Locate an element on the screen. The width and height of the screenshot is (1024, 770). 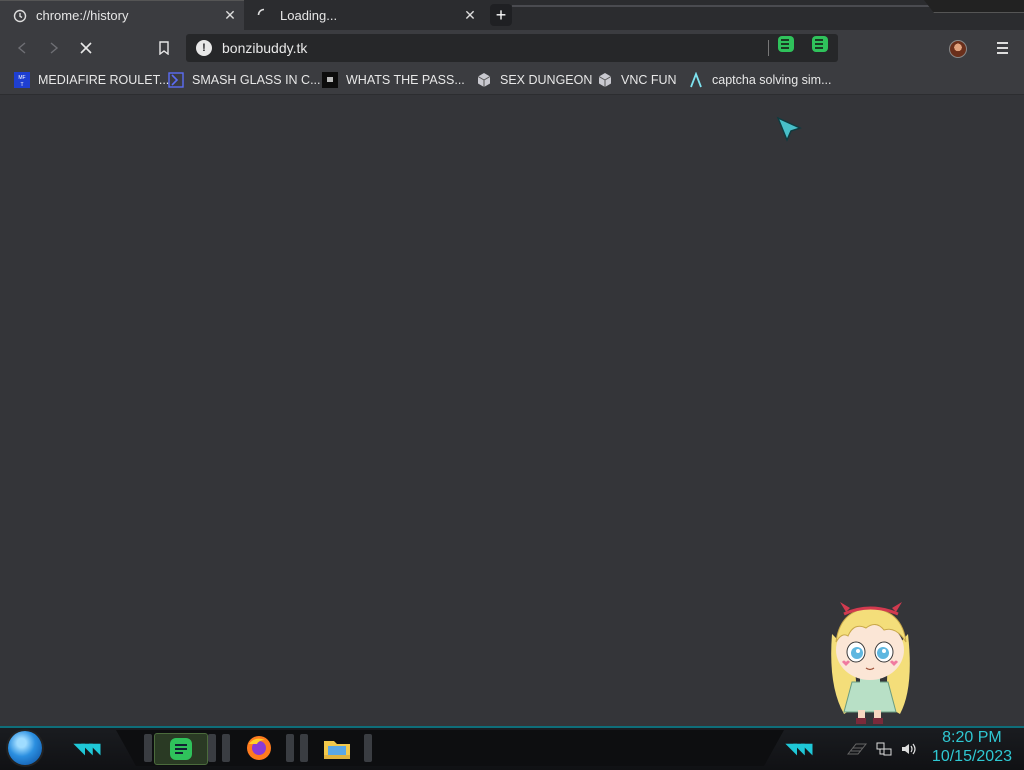
history-icon is located at coordinates (20, 16).